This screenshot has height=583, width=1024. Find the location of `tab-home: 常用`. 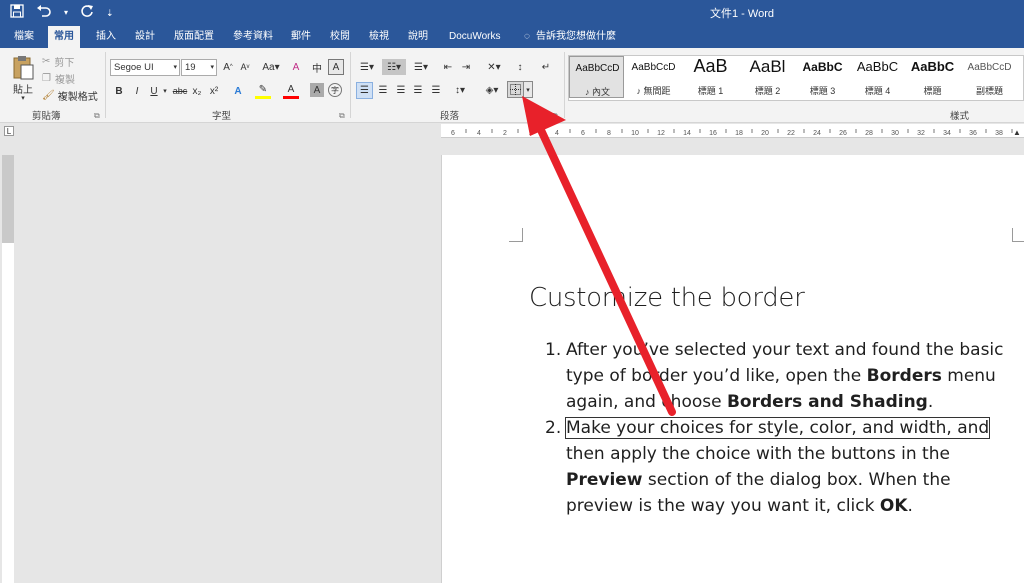

tab-home: 常用 is located at coordinates (64, 37).